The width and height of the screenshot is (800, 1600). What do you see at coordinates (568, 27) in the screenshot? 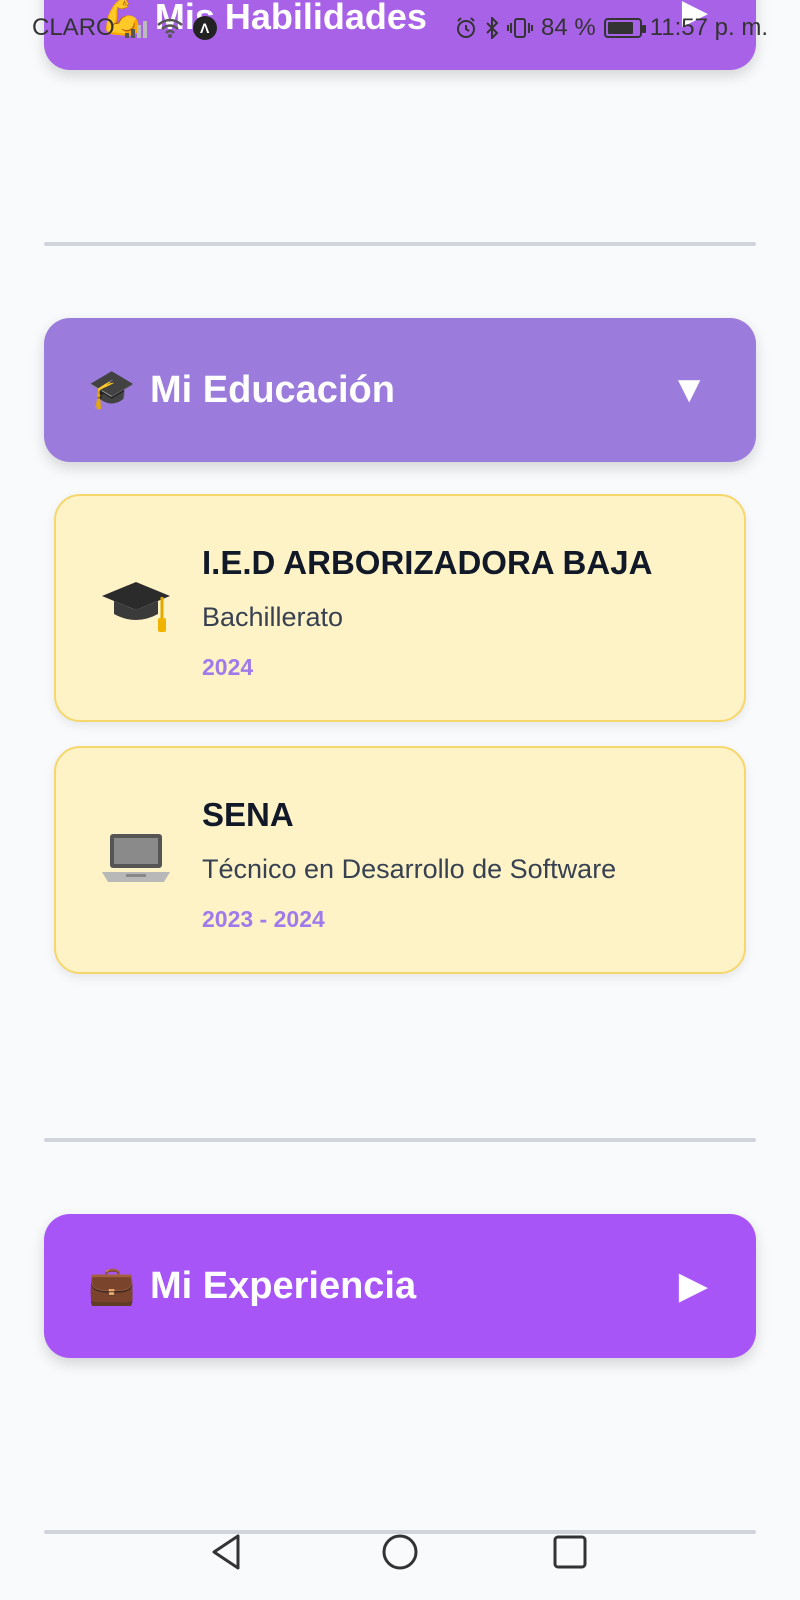
I see `battery-percentage: 84 %` at bounding box center [568, 27].